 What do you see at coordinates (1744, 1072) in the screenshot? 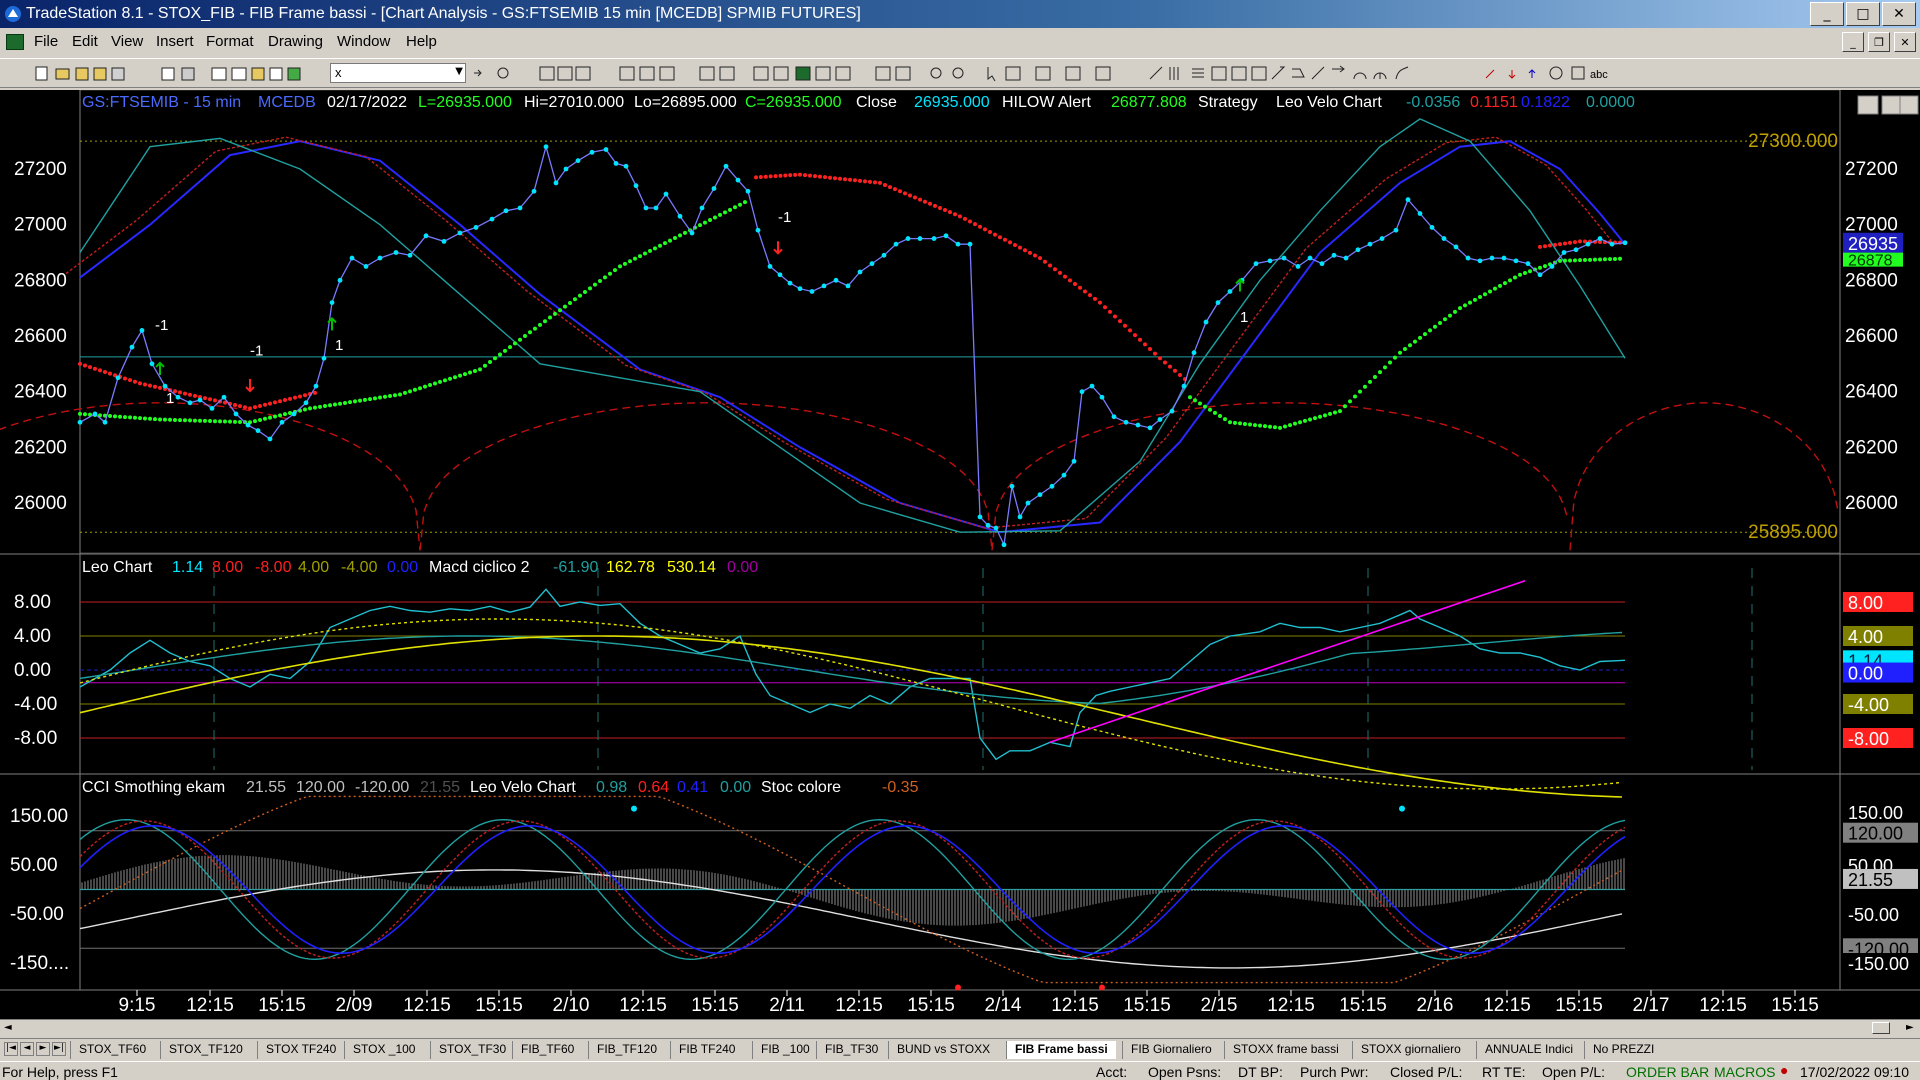
I see `macros-button: MACROS` at bounding box center [1744, 1072].